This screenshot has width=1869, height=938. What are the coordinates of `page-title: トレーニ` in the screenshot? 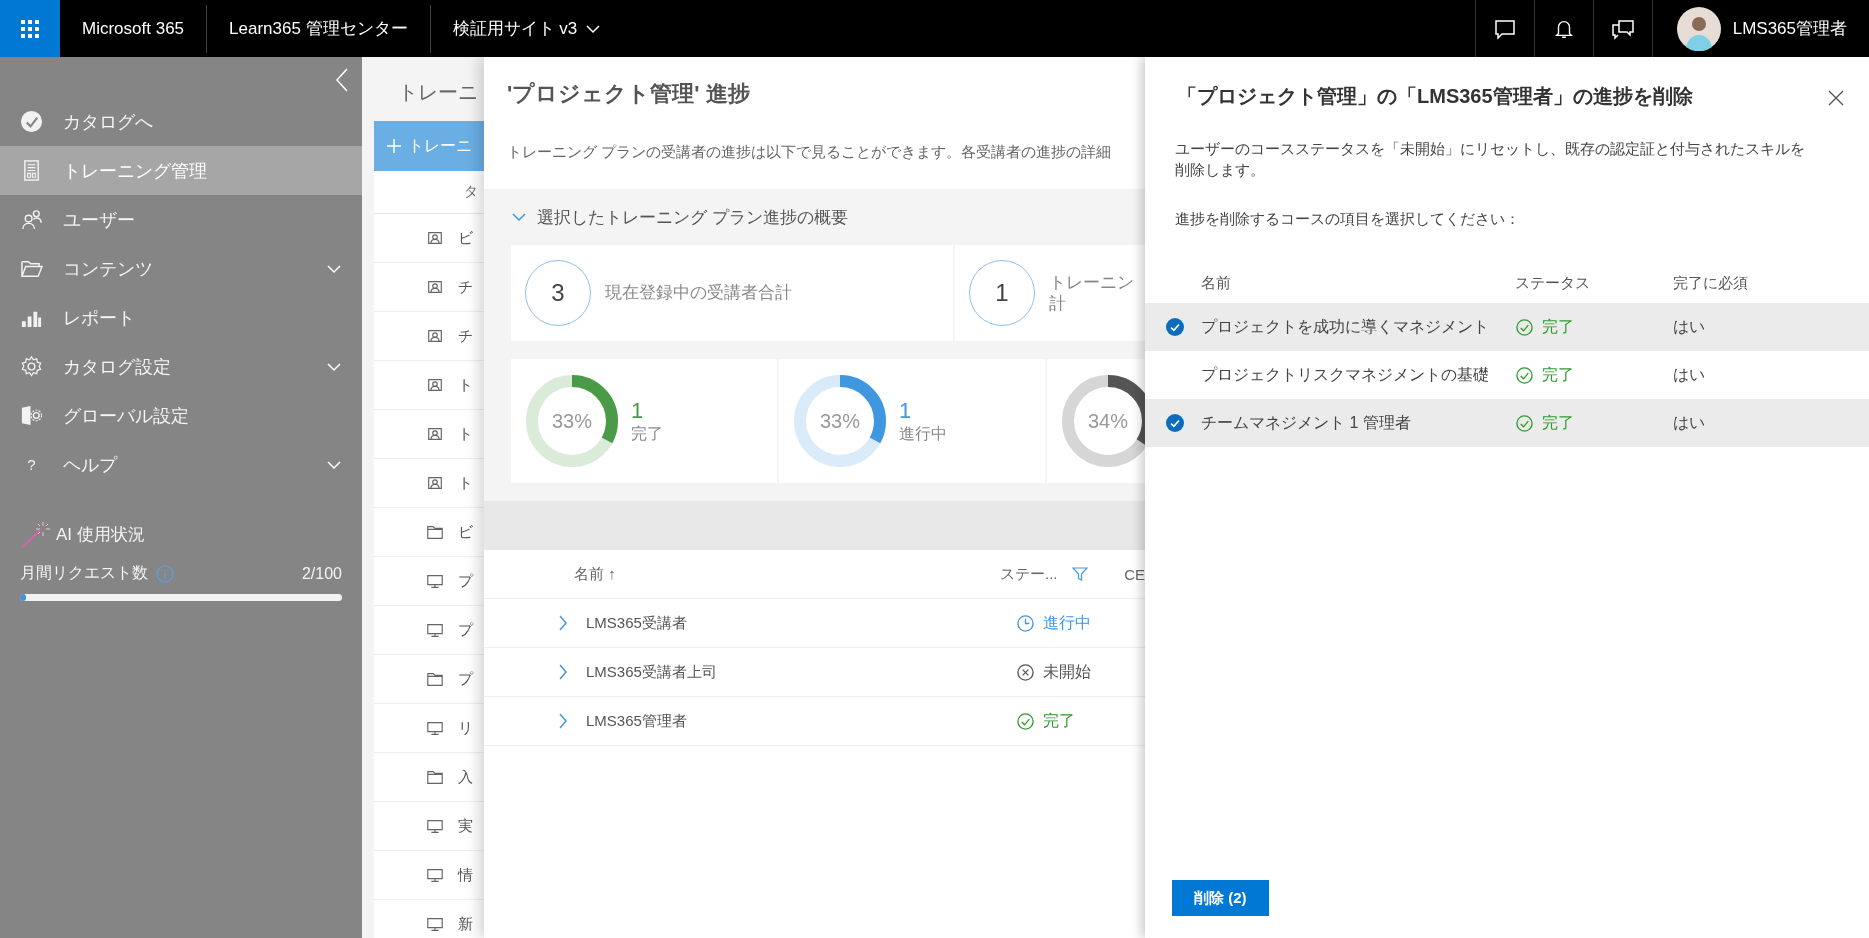 It's located at (437, 92).